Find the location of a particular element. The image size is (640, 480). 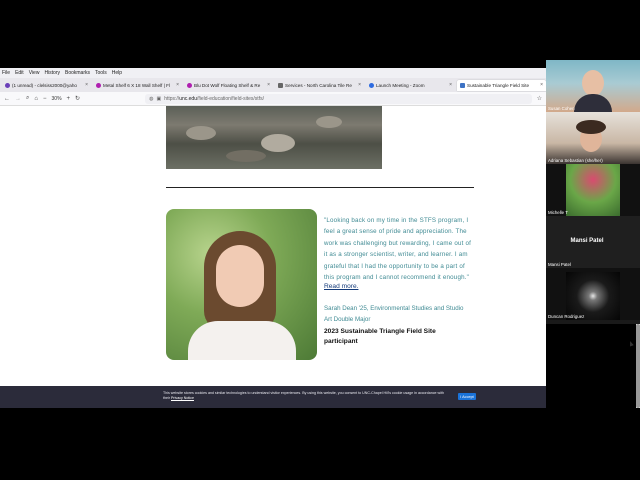

bookmark-star-icon: ☆ is located at coordinates (539, 98).